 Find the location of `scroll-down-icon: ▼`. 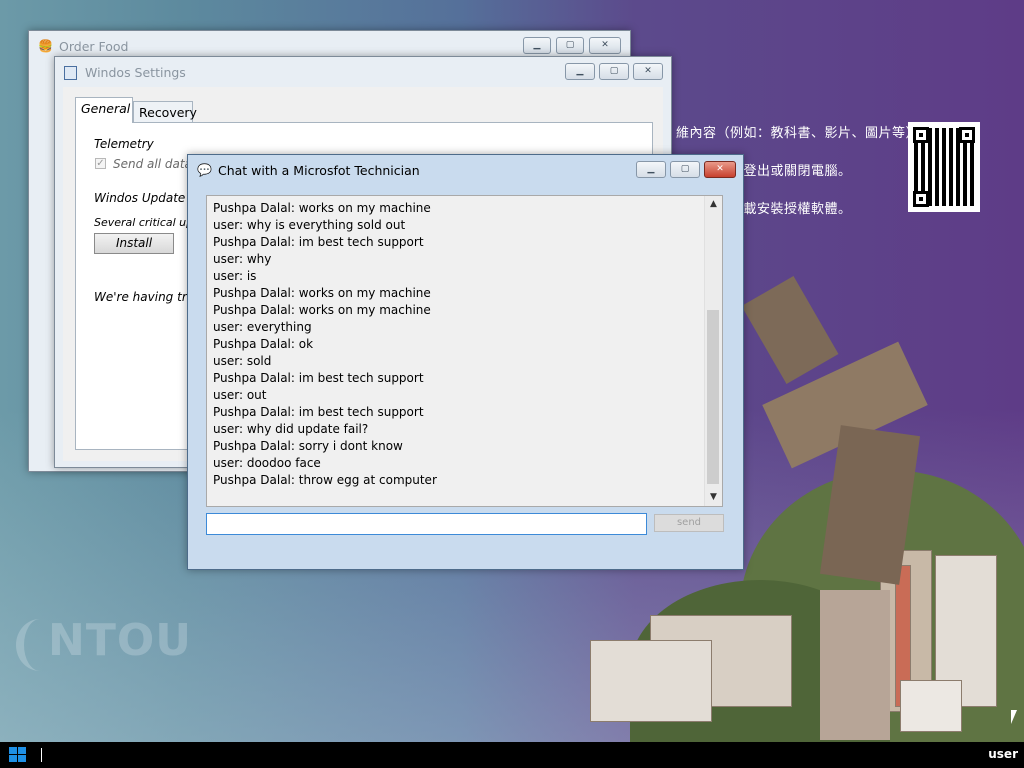

scroll-down-icon: ▼ is located at coordinates (713, 497).